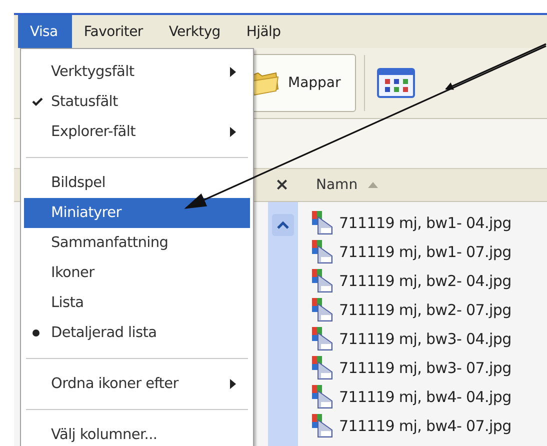 This screenshot has width=547, height=446. I want to click on file-name: 711119 mj, bw2- 04.jpg, so click(425, 281).